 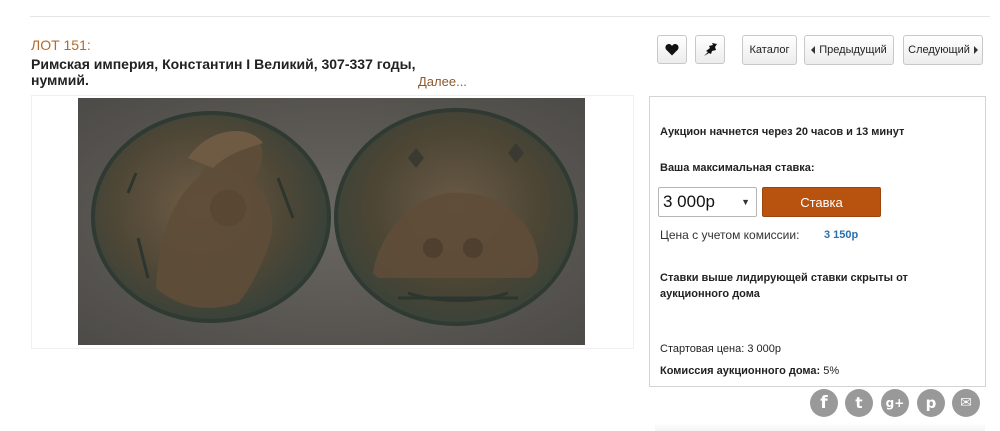 What do you see at coordinates (820, 427) in the screenshot?
I see `bottom-strip` at bounding box center [820, 427].